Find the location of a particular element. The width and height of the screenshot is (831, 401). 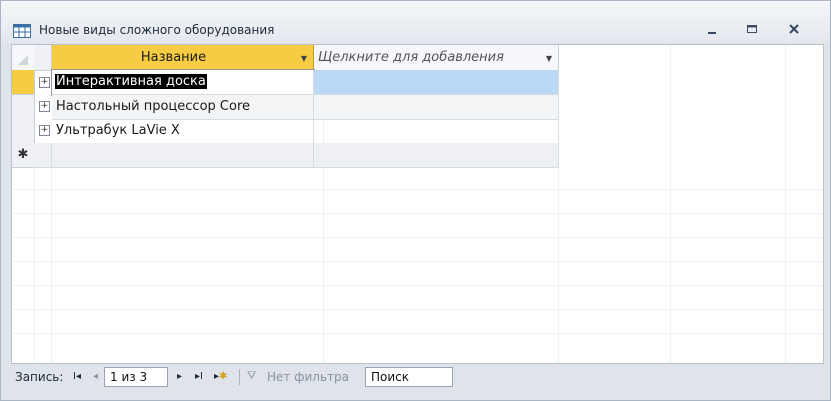

first-record-button: I◂ is located at coordinates (77, 376).